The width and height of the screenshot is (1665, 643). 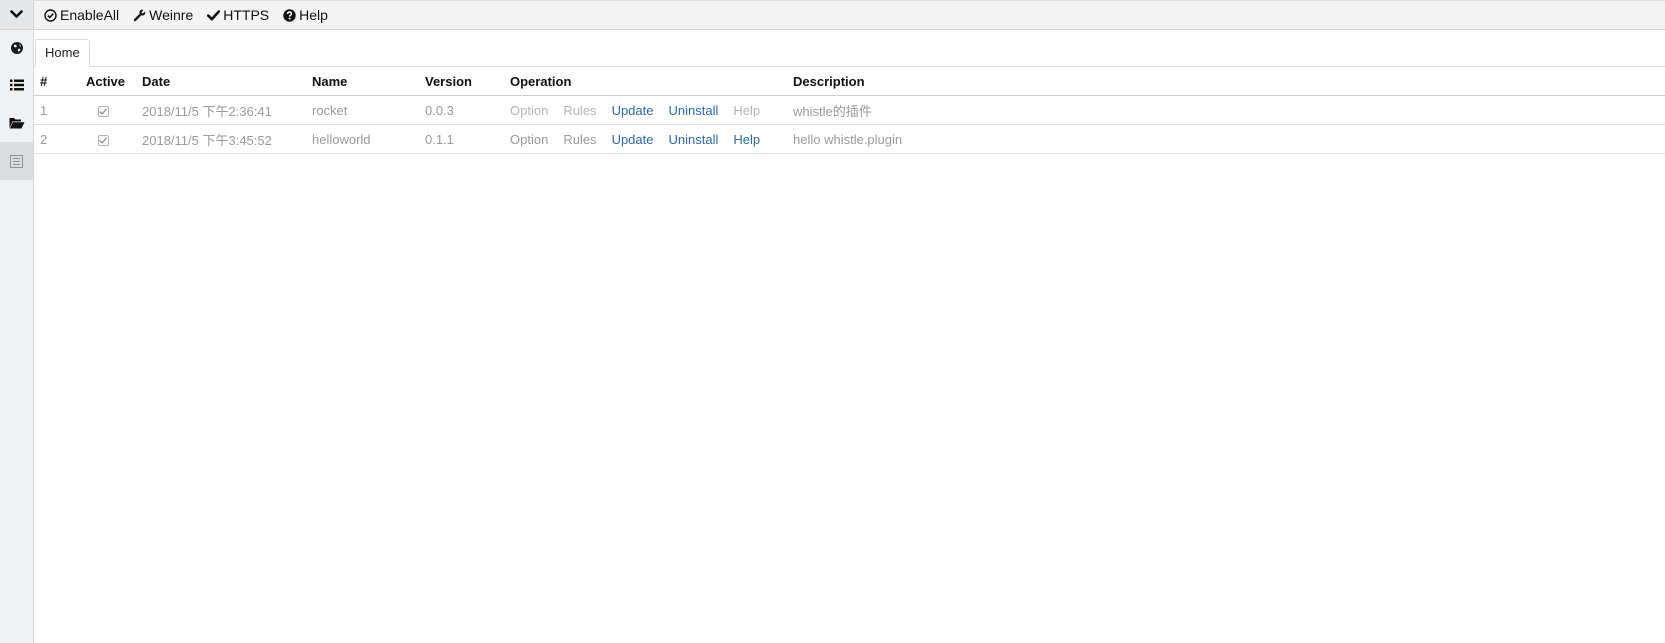 I want to click on weinre-button: Weinre, so click(x=163, y=15).